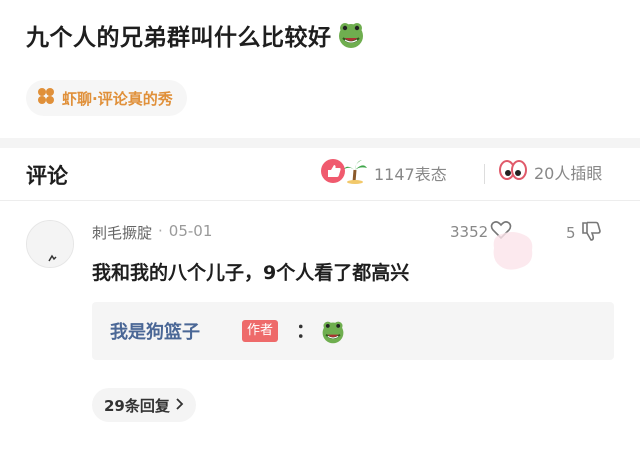  What do you see at coordinates (410, 174) in the screenshot?
I see `reactions-count: 1147表态` at bounding box center [410, 174].